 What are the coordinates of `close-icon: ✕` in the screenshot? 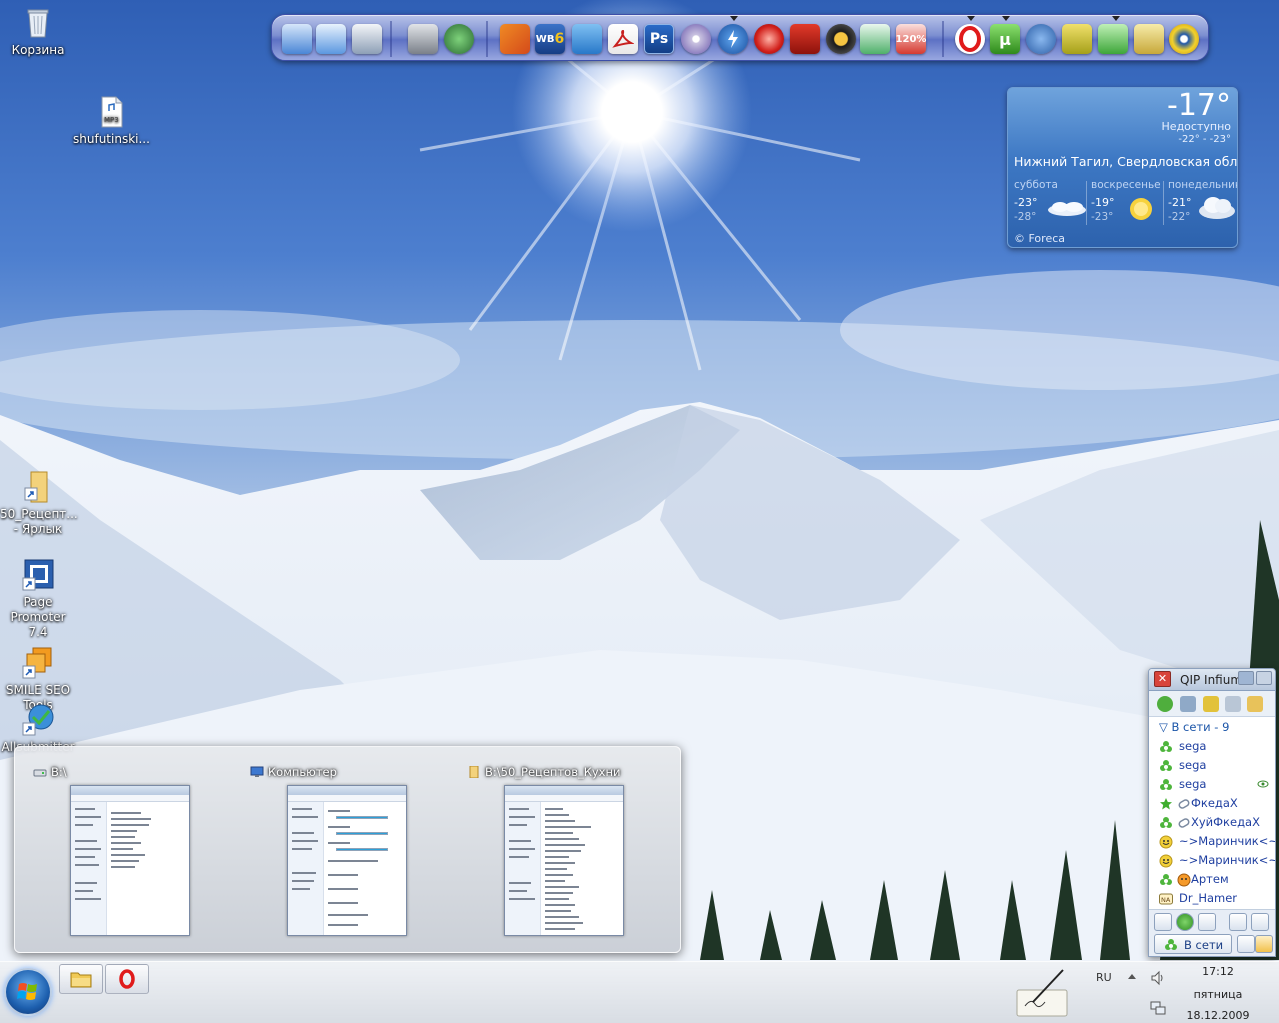 It's located at (1162, 679).